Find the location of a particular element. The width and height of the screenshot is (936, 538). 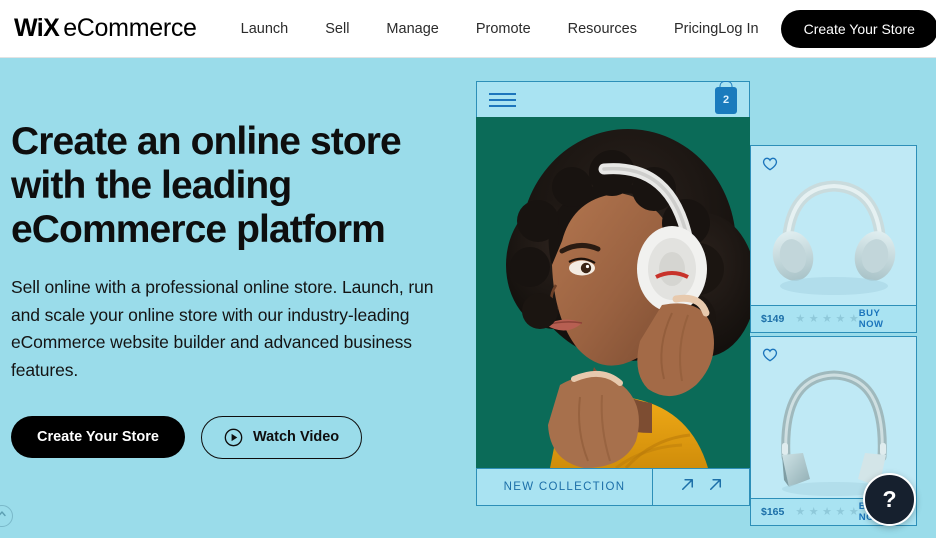

store-topbar: 2 is located at coordinates (613, 100).